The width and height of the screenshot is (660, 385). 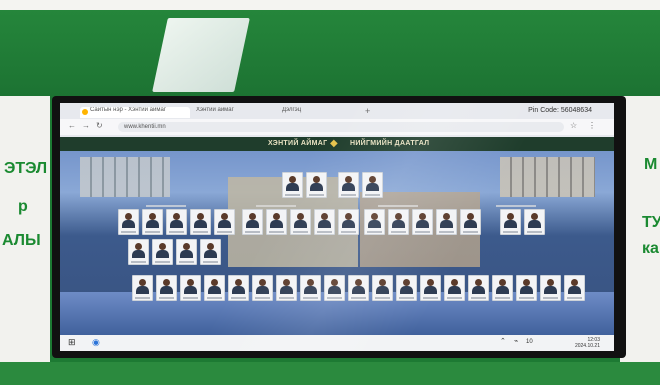 I want to click on menu-icon: ⋮, so click(x=592, y=125).